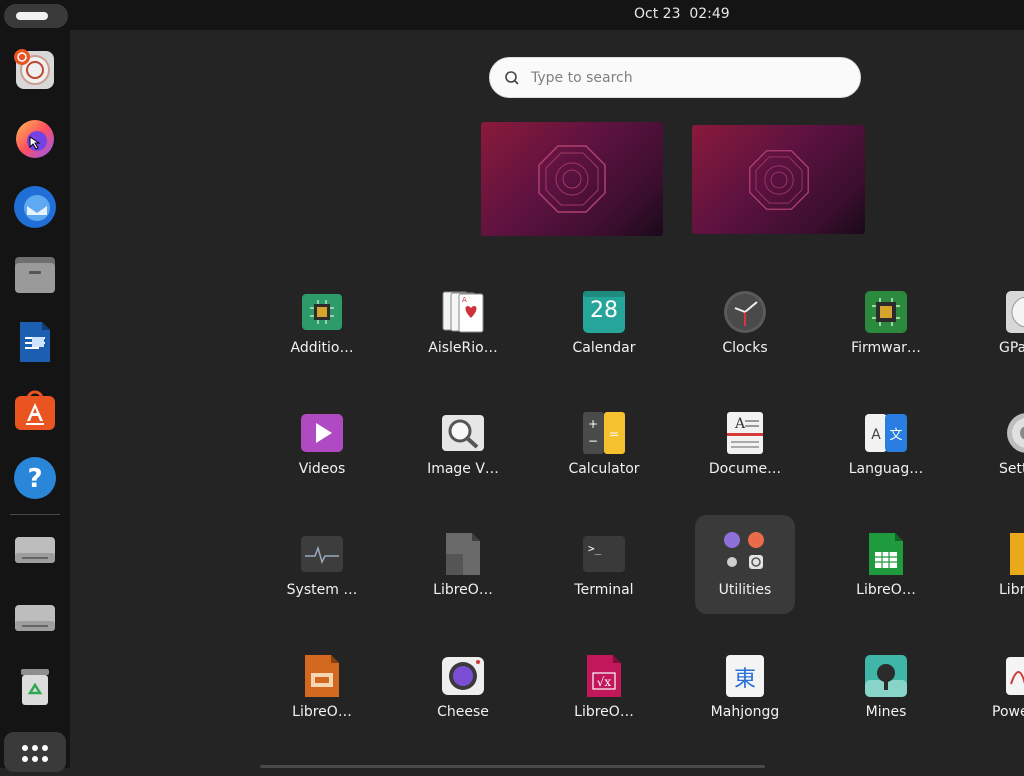 The width and height of the screenshot is (1024, 776). I want to click on firefox-icon, so click(35, 139).